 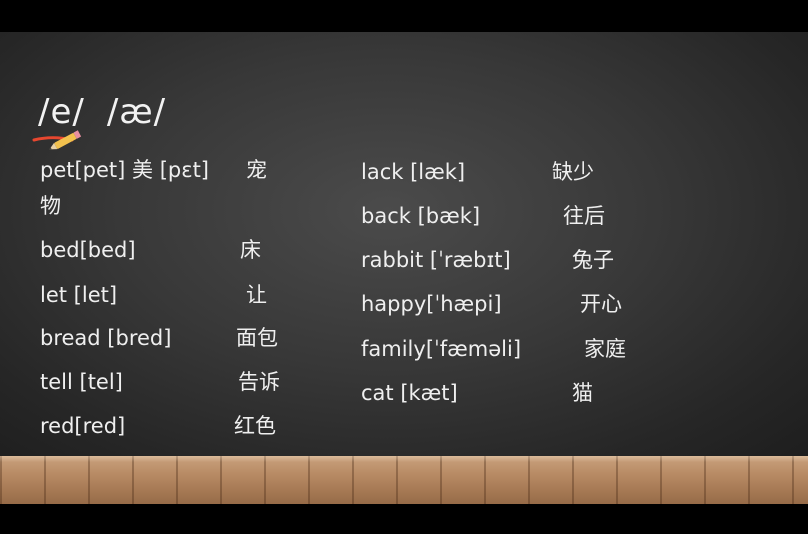 What do you see at coordinates (88, 250) in the screenshot?
I see `word-bed: bed[bed]` at bounding box center [88, 250].